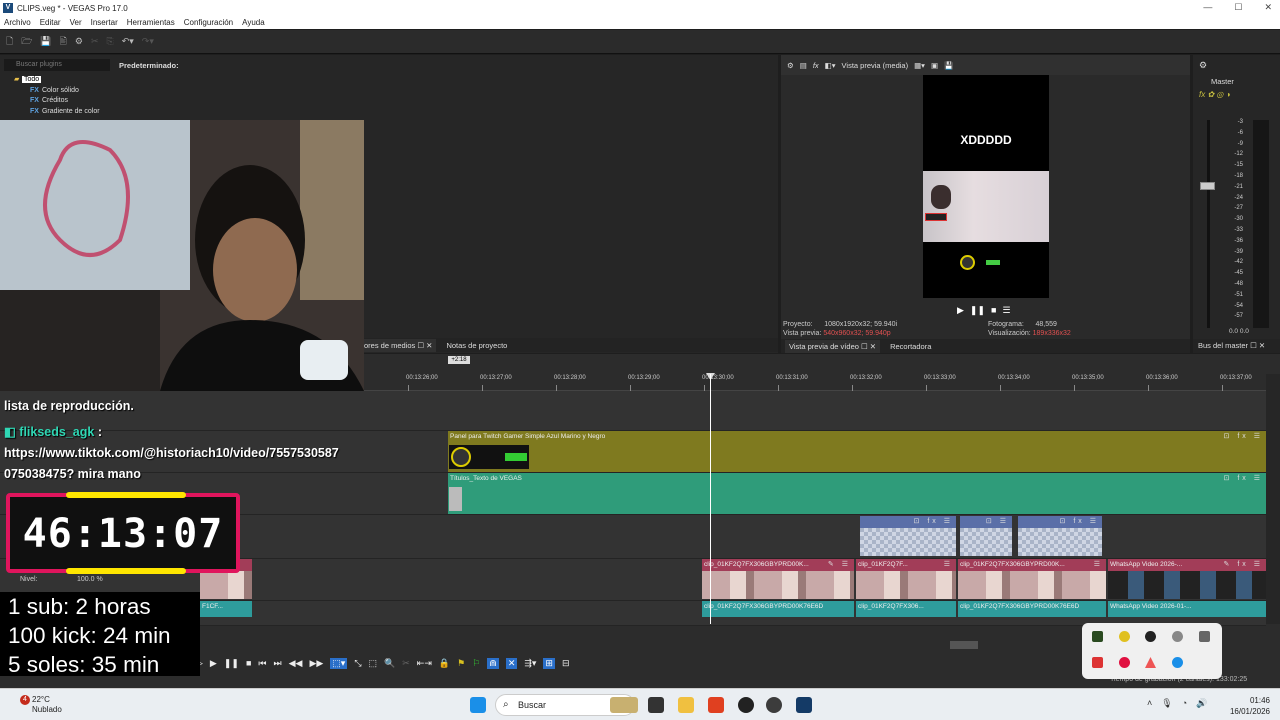  Describe the element at coordinates (934, 65) in the screenshot. I see `snapshot-icon: ▣` at that location.